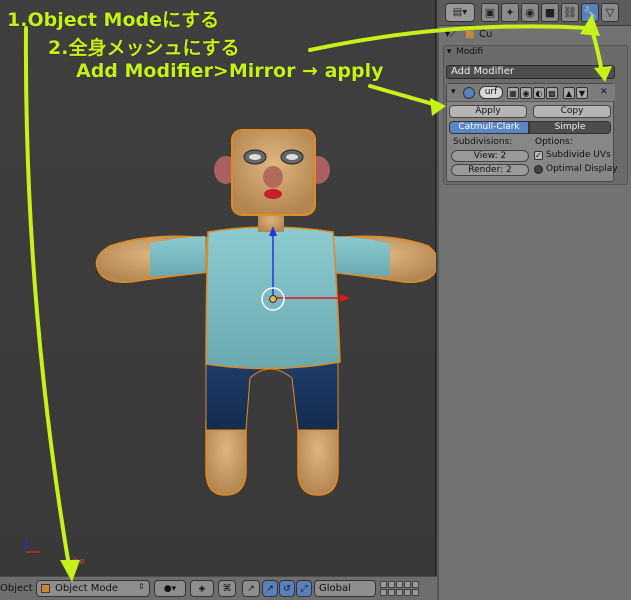 Image resolution: width=631 pixels, height=600 pixels. Describe the element at coordinates (345, 588) in the screenshot. I see `orientation-dropdown: Global` at that location.